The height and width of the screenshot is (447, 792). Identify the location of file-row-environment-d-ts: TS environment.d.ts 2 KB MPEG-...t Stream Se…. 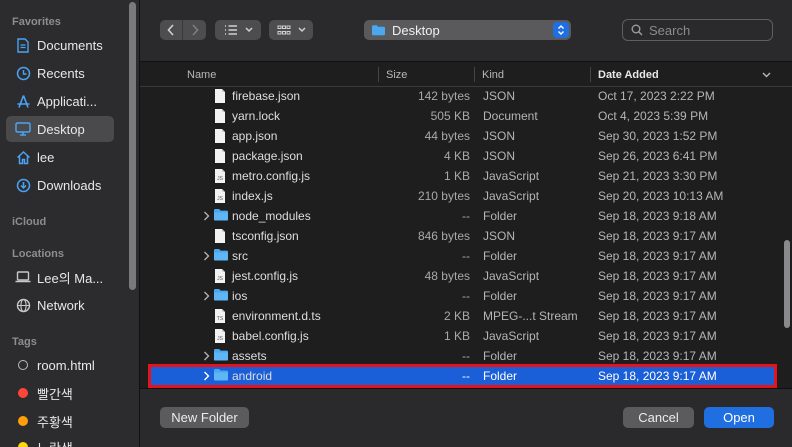
(462, 316).